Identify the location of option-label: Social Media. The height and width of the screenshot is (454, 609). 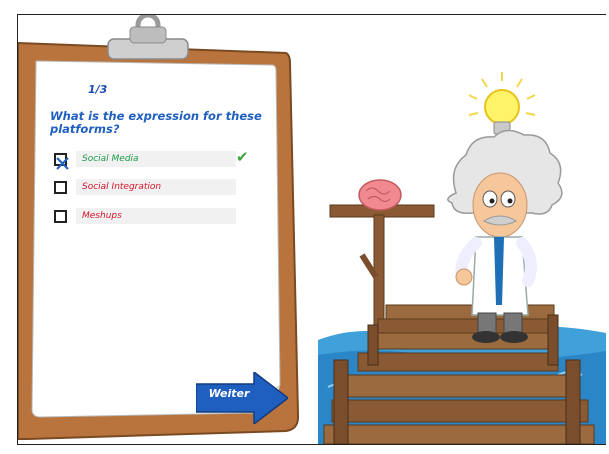
(156, 159).